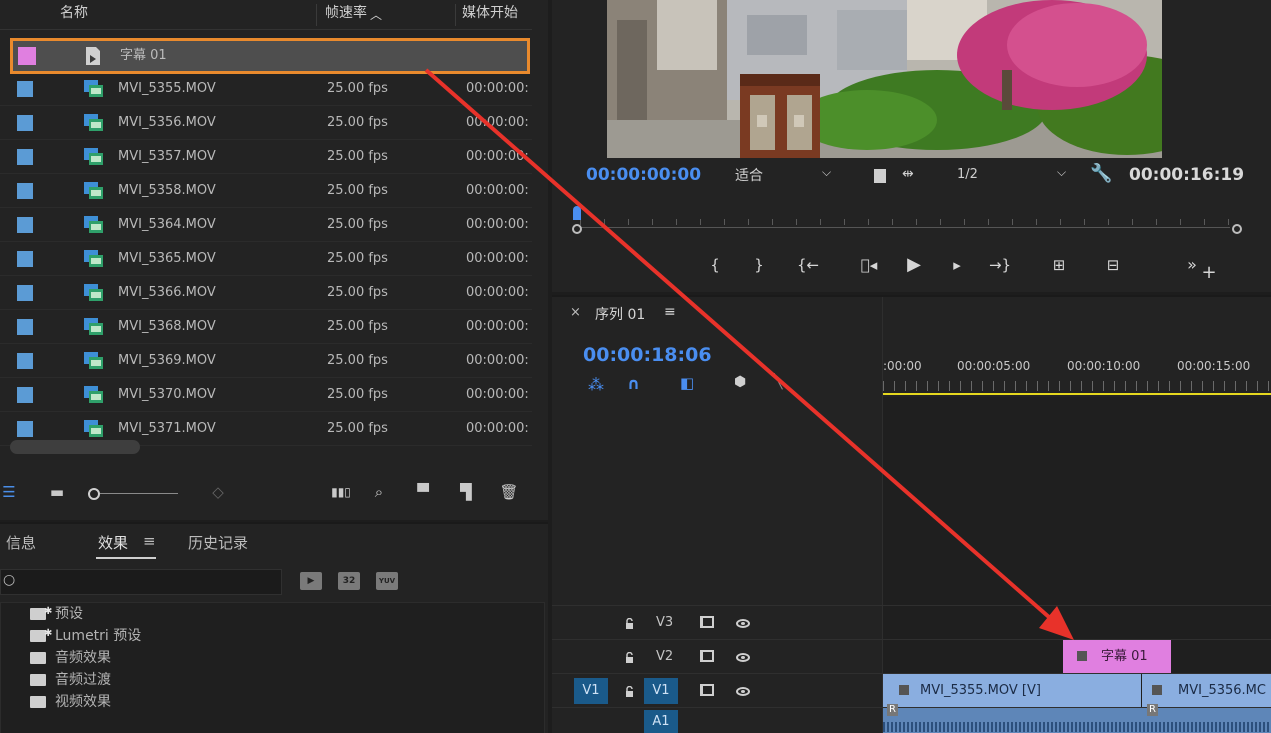 The image size is (1271, 733). Describe the element at coordinates (272, 658) in the screenshot. I see `effects-folder: 音频效果` at that location.